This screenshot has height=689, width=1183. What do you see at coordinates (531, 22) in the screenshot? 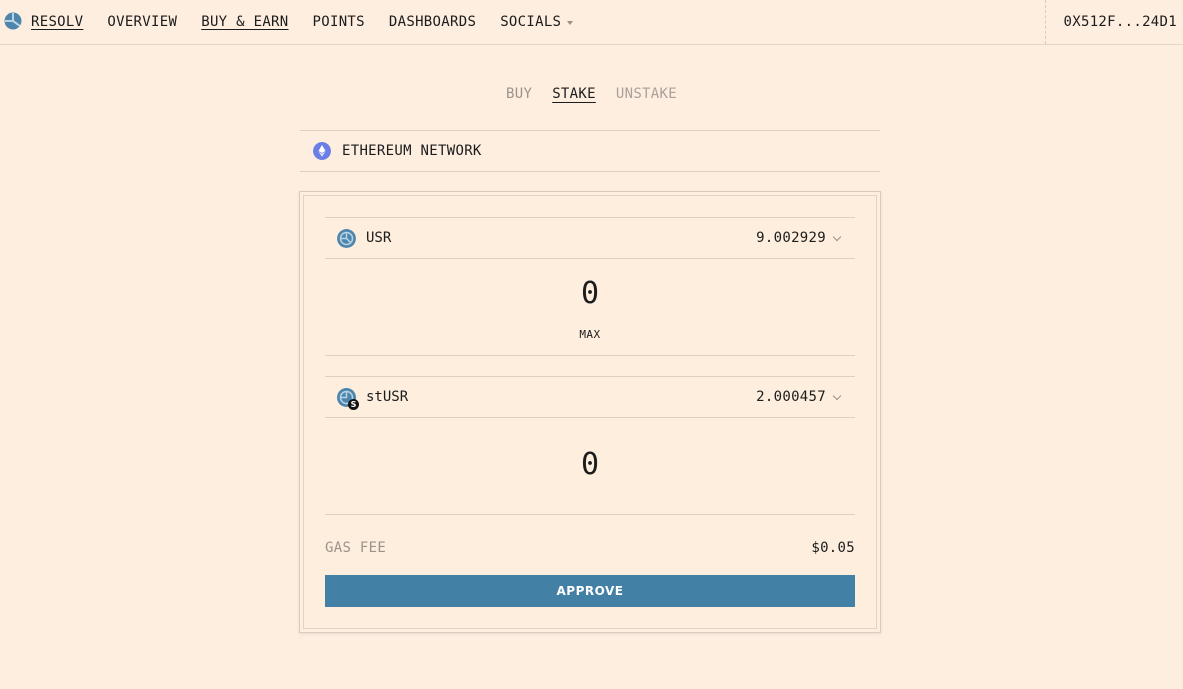
I see `nav-item-socials-label: SOCIALS` at bounding box center [531, 22].